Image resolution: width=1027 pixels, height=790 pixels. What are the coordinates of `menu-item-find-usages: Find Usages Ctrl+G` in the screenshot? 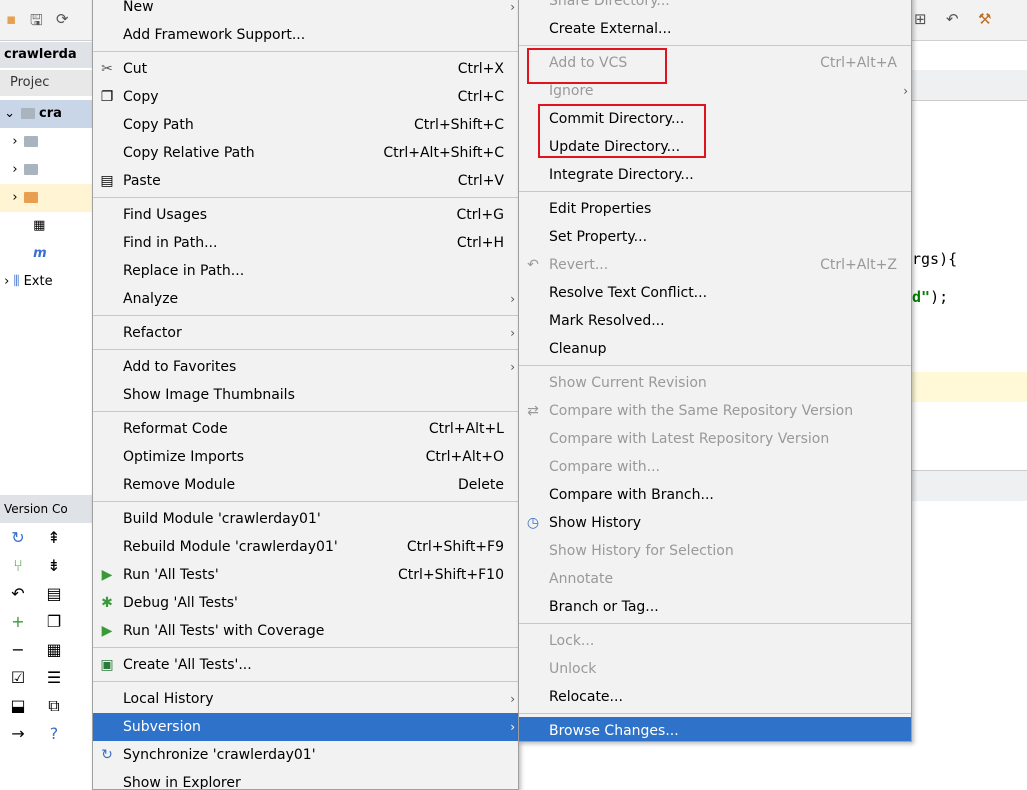 It's located at (305, 215).